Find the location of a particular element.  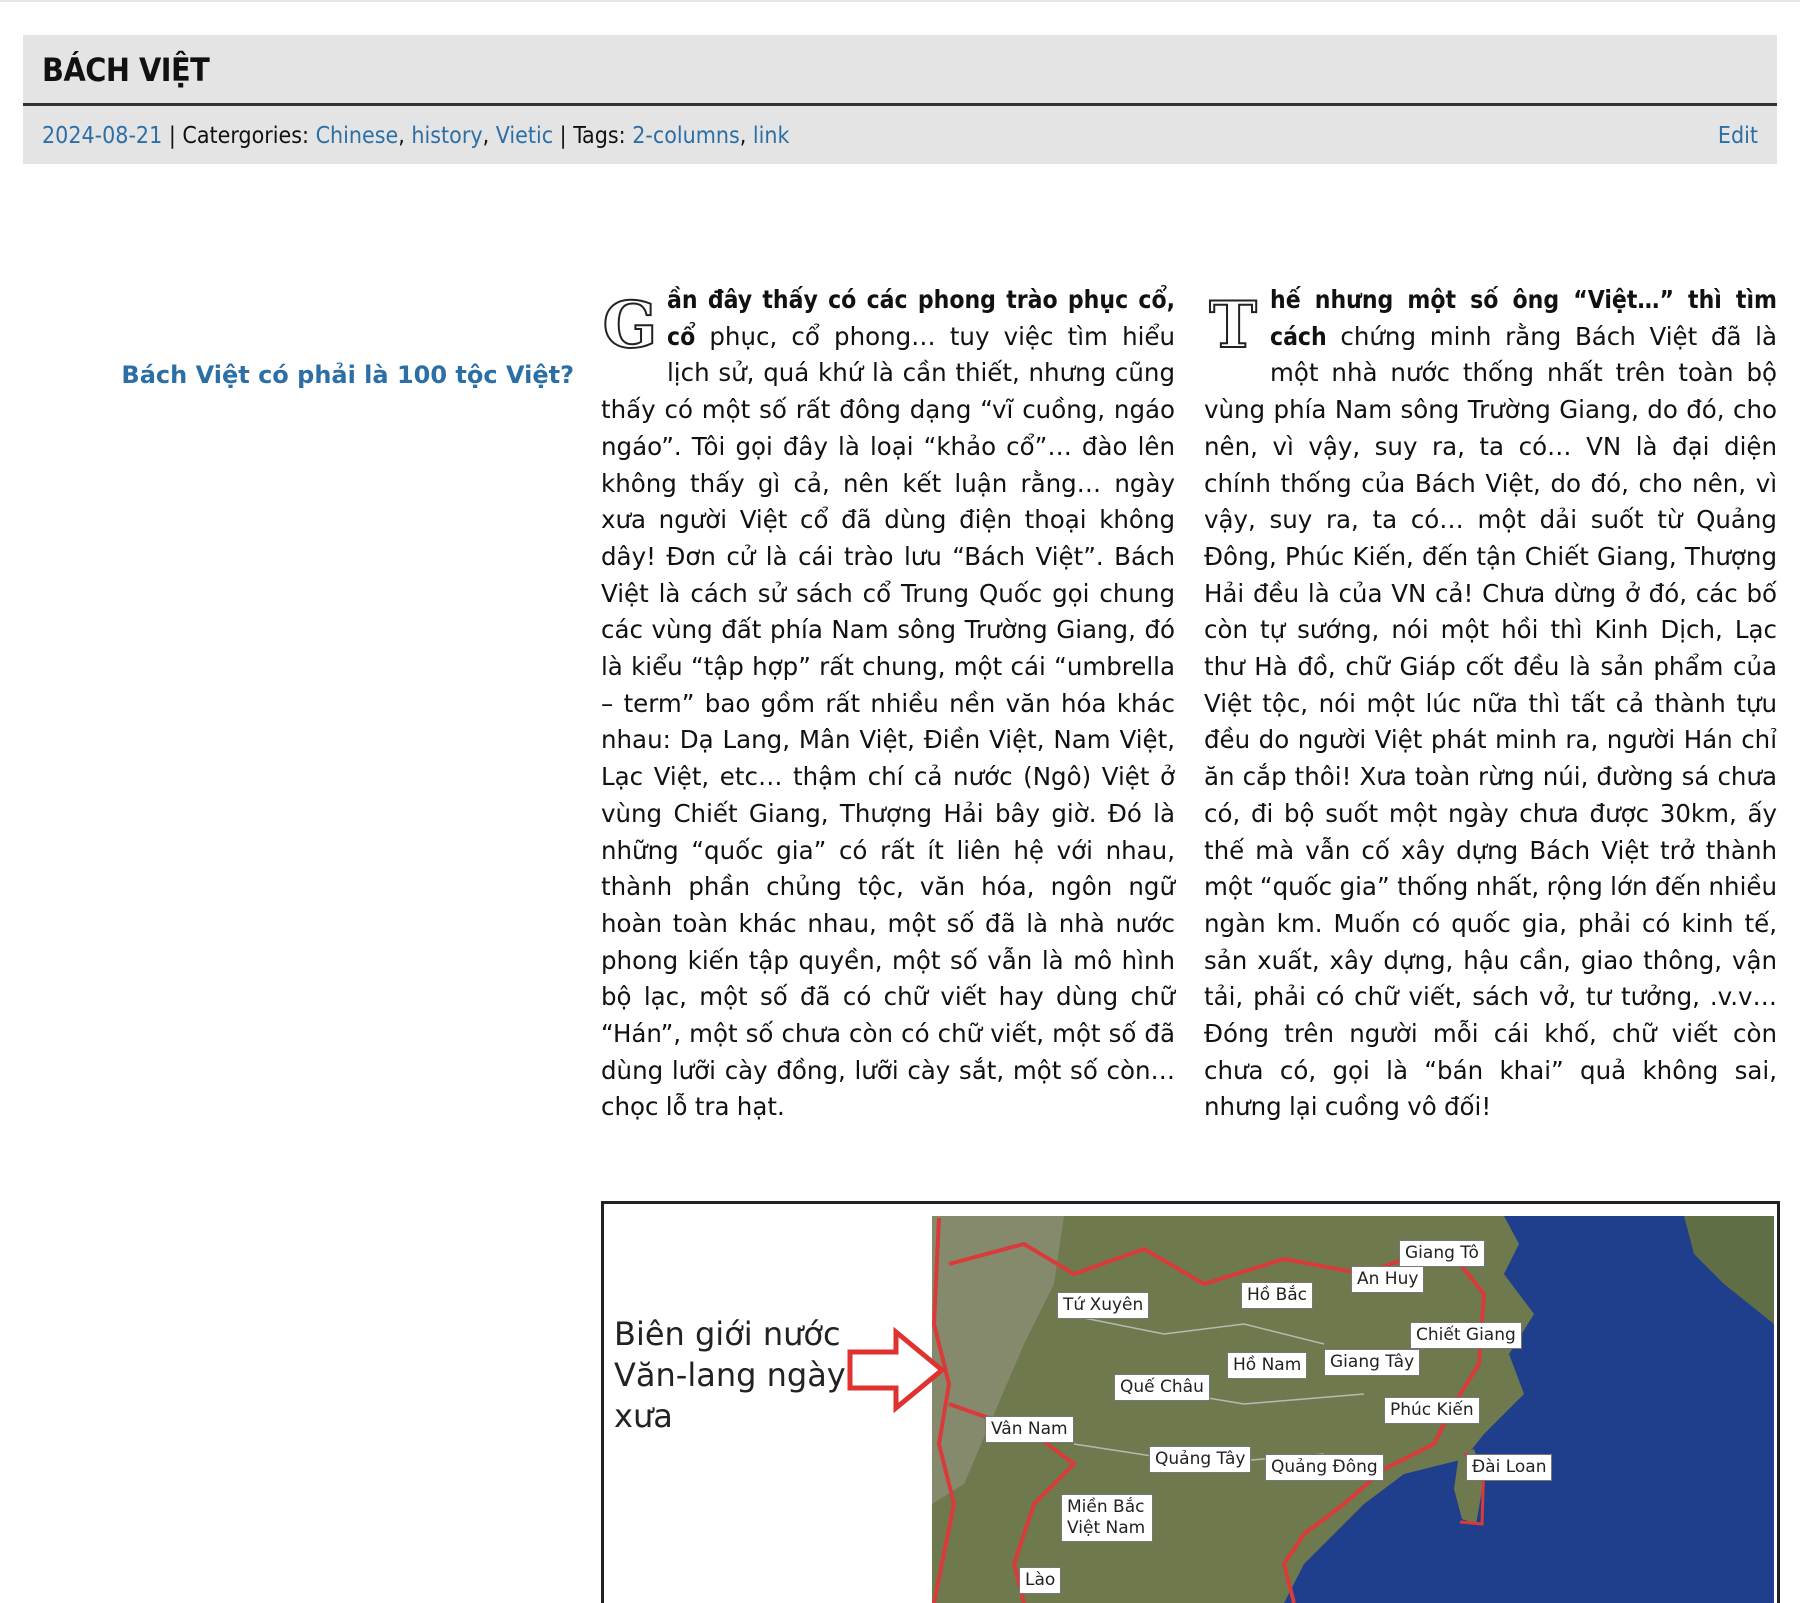

category-link-history: history is located at coordinates (446, 136).